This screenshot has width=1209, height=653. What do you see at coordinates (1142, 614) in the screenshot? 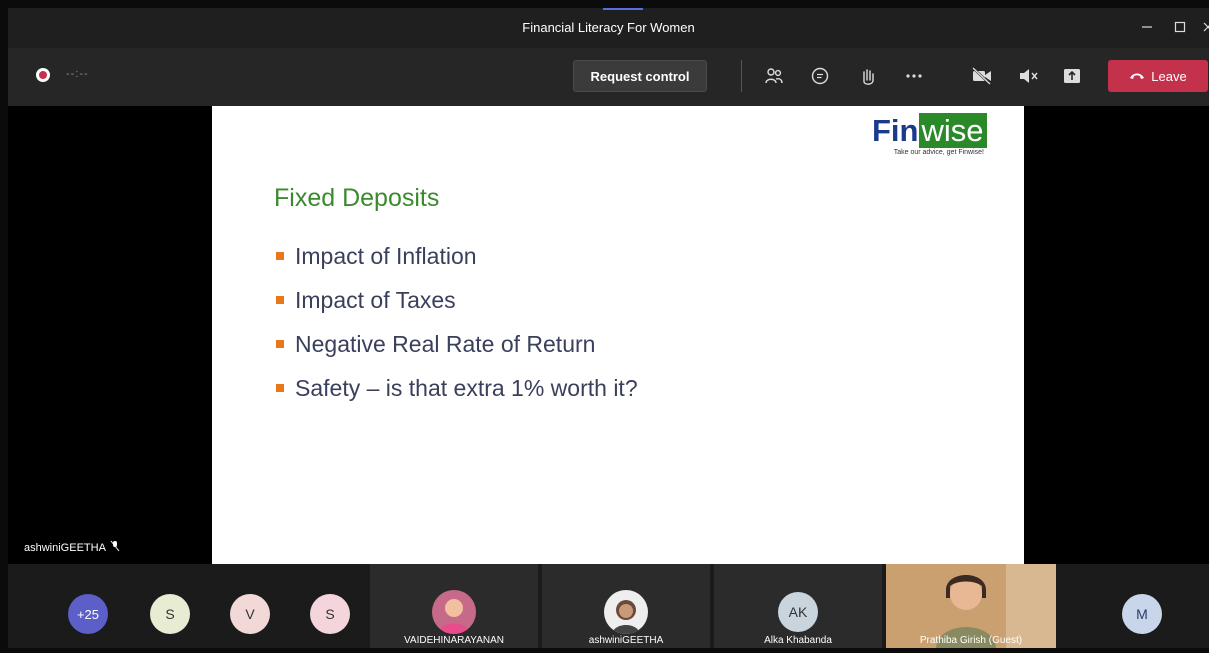
I see `participant-avatar: M` at bounding box center [1142, 614].